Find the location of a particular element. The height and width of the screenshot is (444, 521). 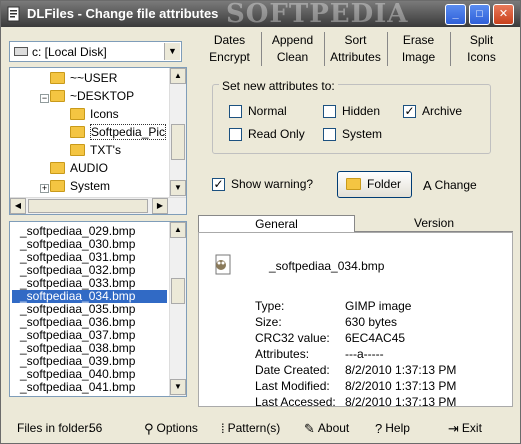

chevron-down-icon: ▼ is located at coordinates (172, 51).